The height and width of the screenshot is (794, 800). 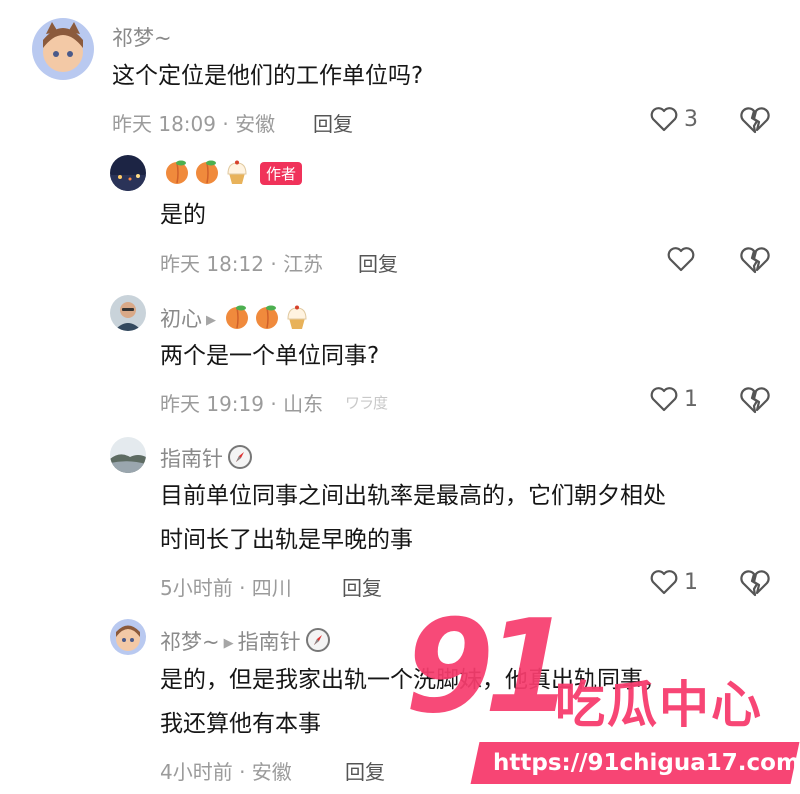 I want to click on comment-time-location: 4小时前 · 安徽, so click(x=226, y=772).